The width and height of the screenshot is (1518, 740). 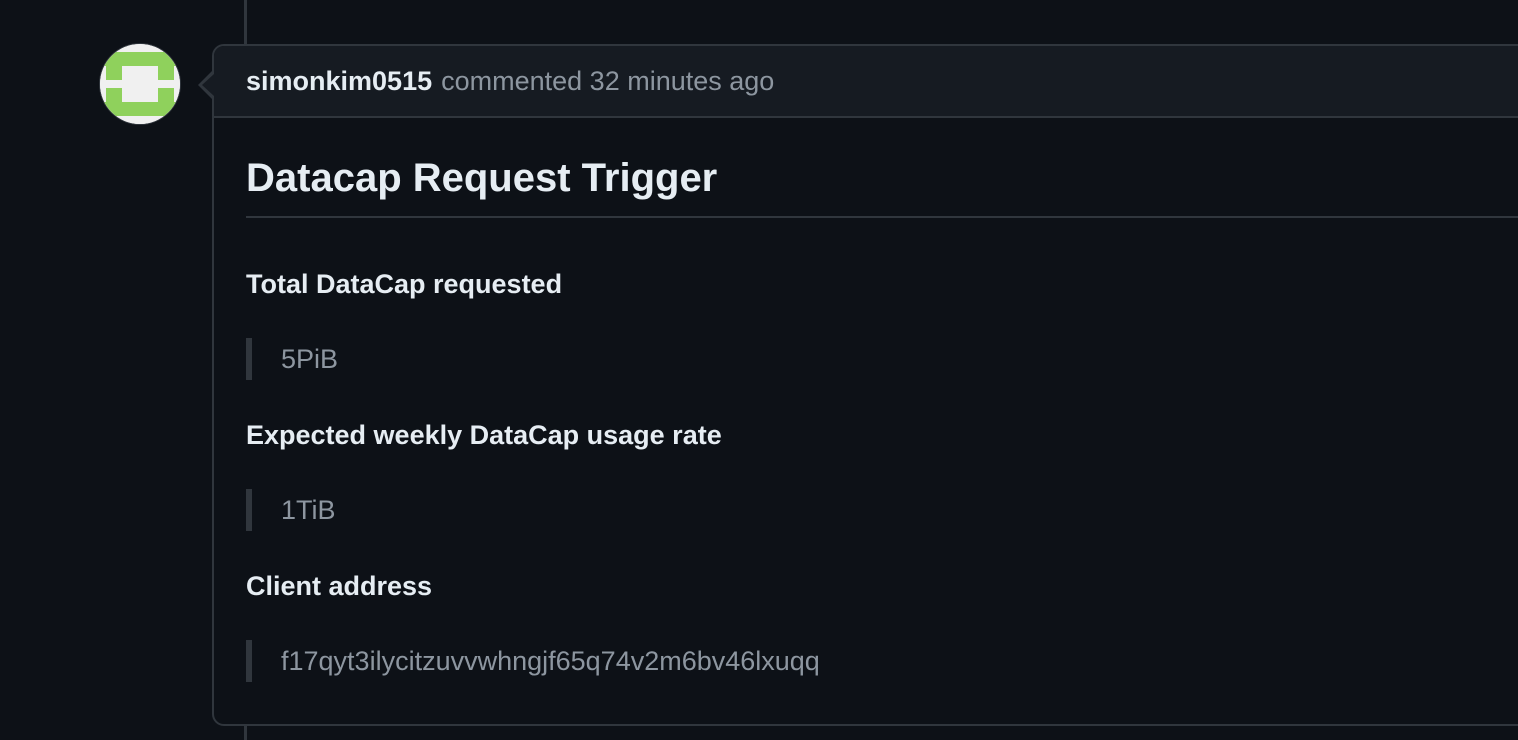 I want to click on field-value-weekly-usage: 1TiB, so click(x=882, y=510).